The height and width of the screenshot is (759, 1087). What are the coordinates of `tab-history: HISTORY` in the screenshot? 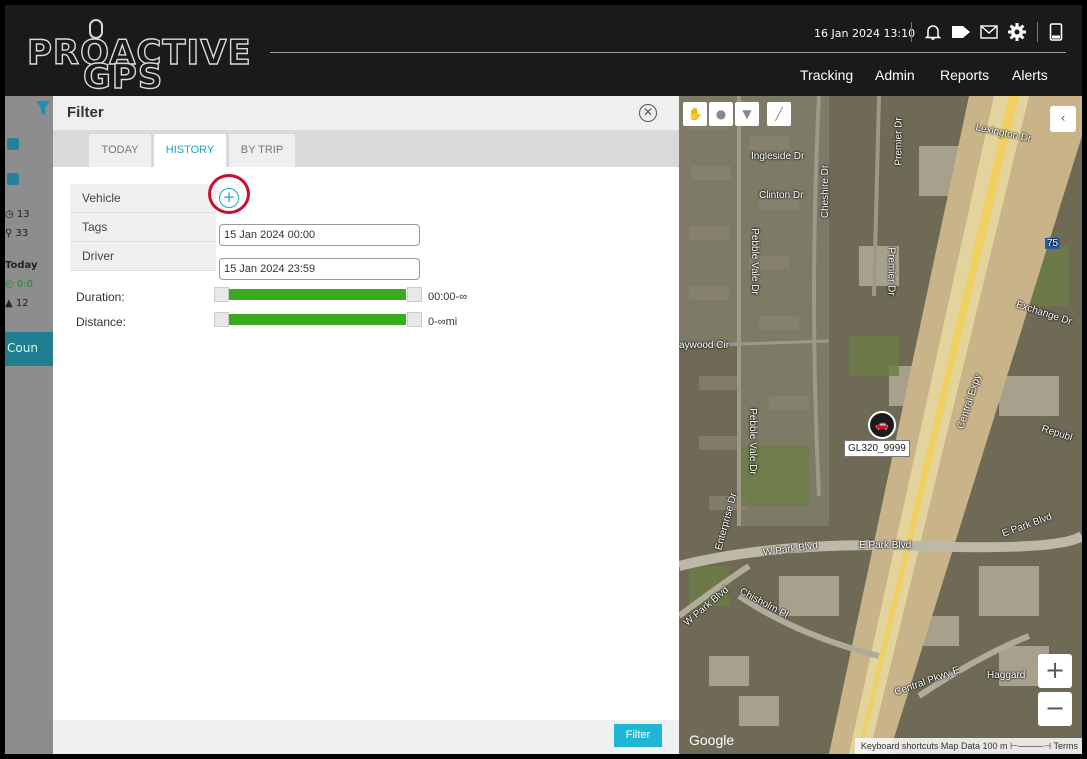 It's located at (190, 150).